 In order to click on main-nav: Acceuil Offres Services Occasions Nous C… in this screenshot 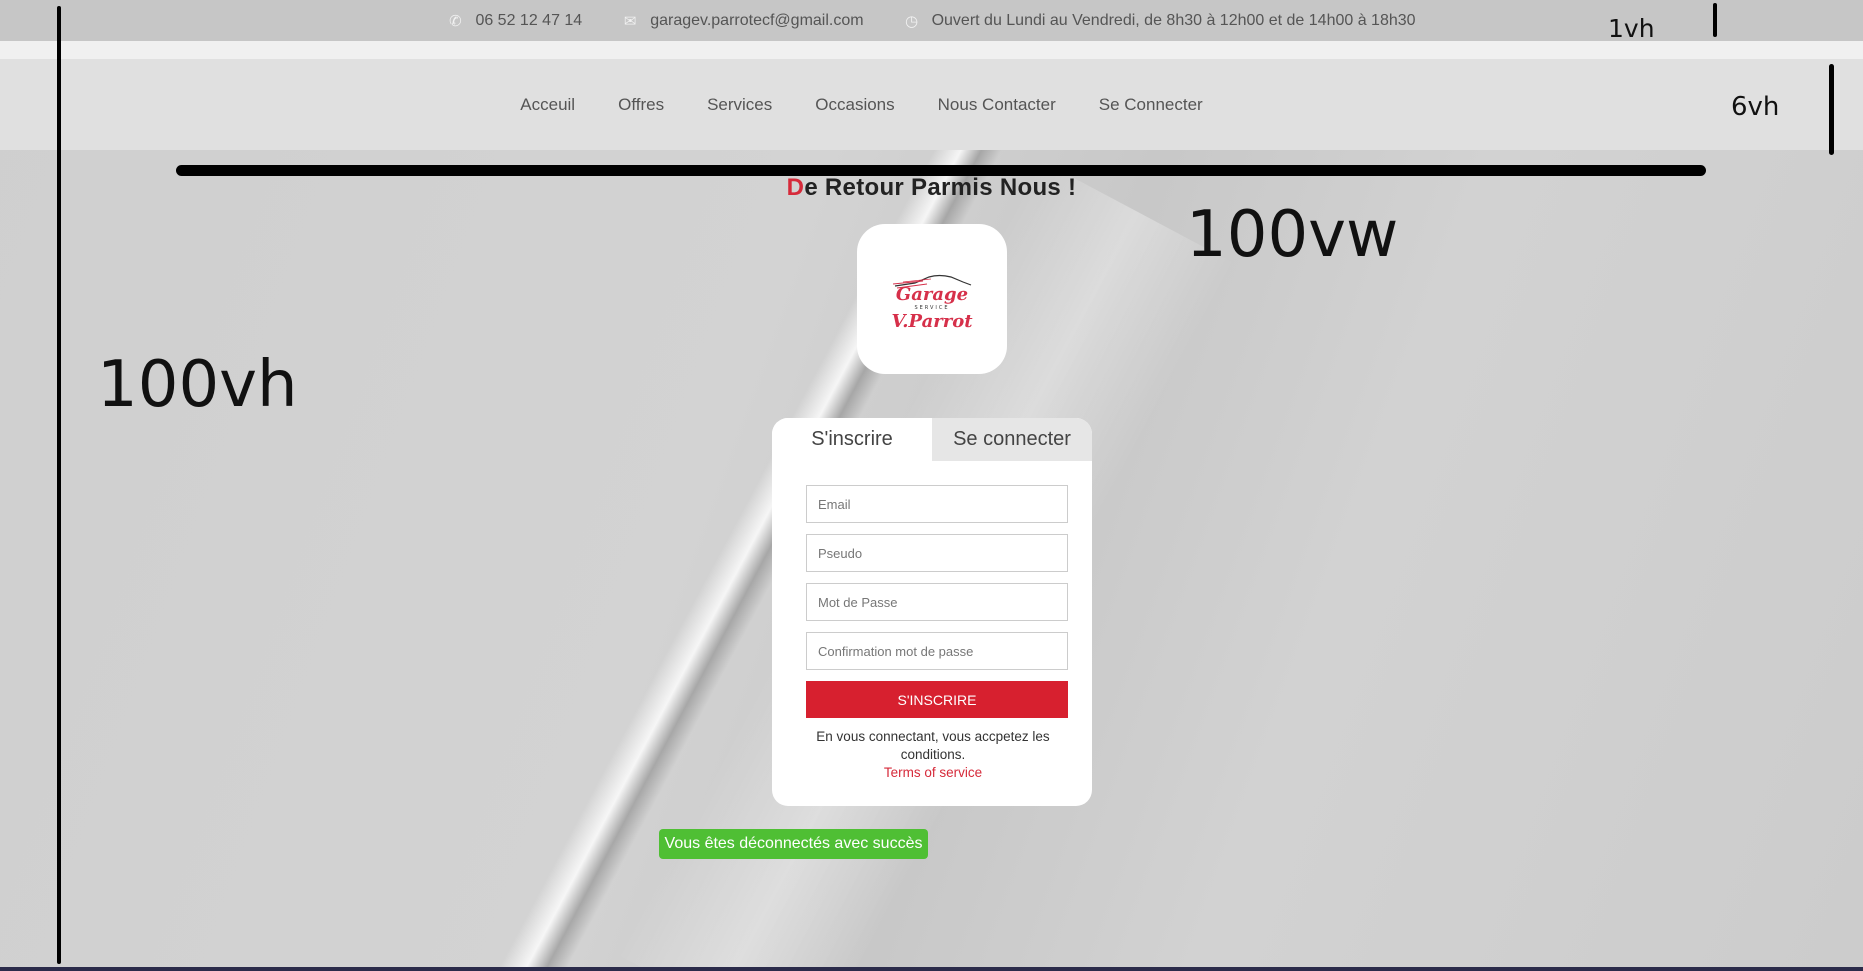, I will do `click(931, 104)`.